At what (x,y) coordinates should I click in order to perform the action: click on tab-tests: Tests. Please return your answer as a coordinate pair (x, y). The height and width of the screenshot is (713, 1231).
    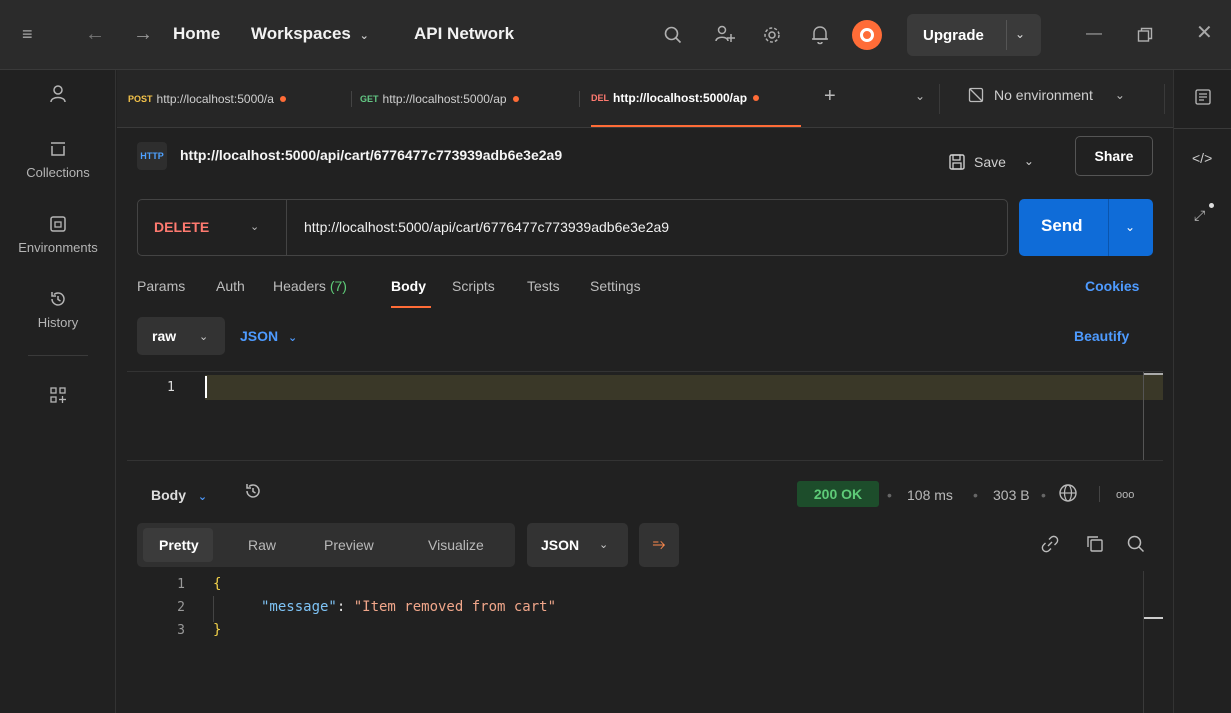
    Looking at the image, I should click on (543, 286).